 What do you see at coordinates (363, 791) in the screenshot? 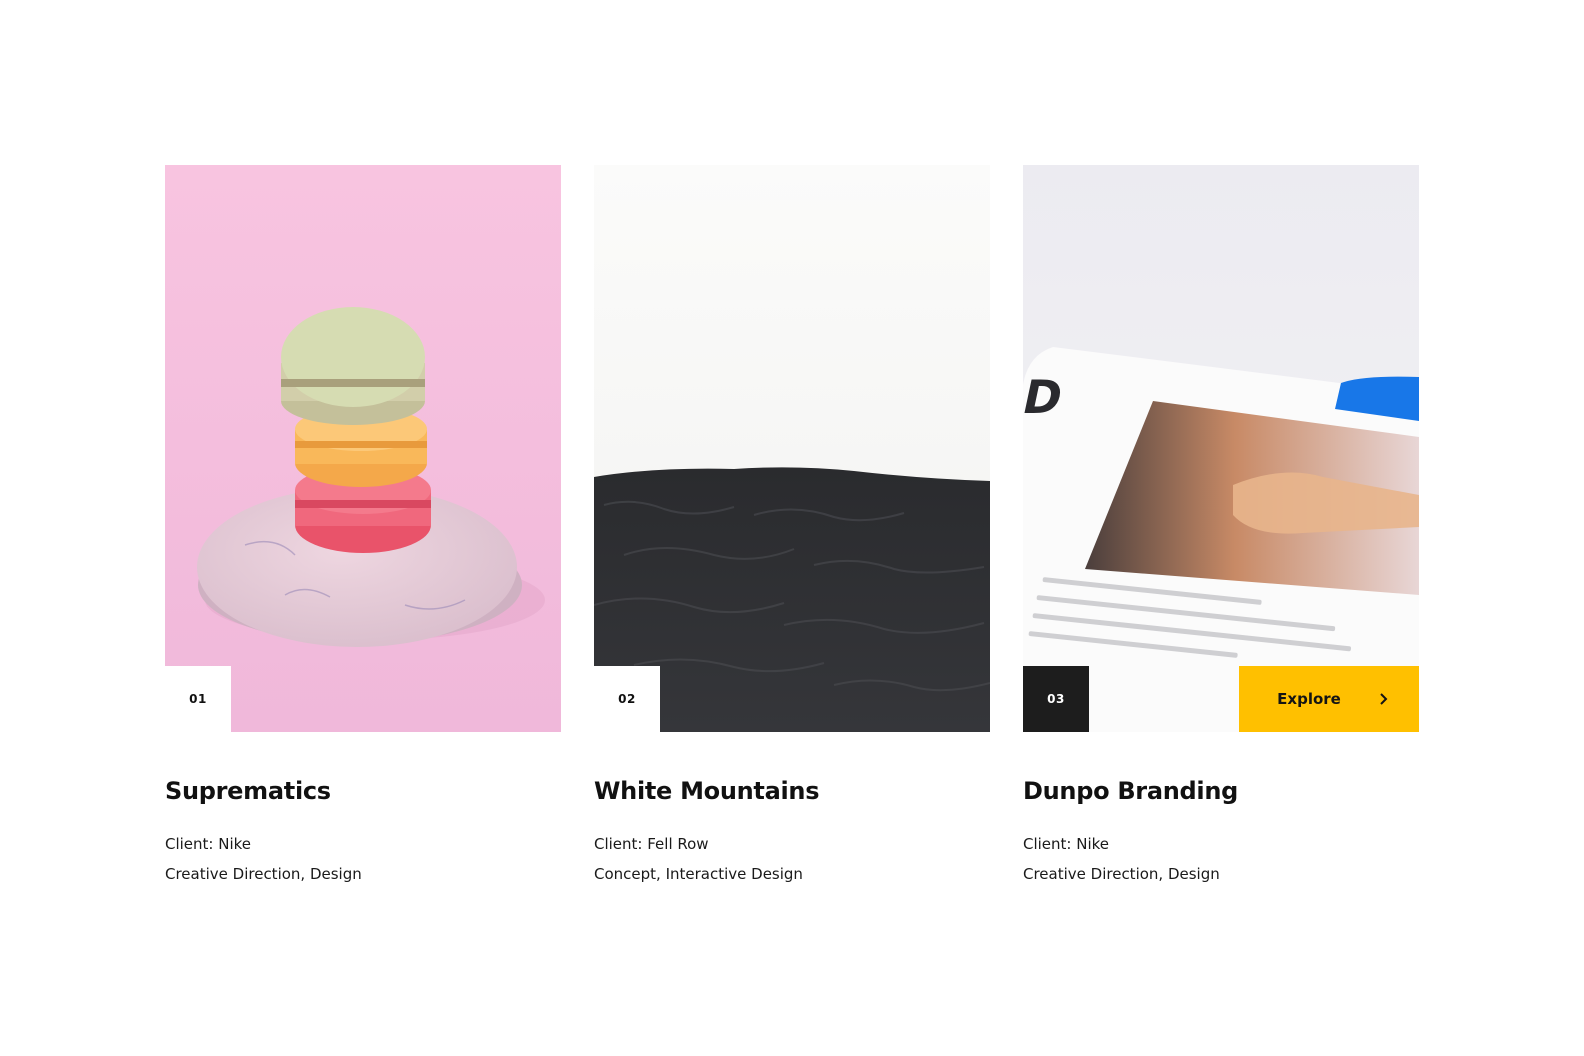
I see `project-title: Suprematics` at bounding box center [363, 791].